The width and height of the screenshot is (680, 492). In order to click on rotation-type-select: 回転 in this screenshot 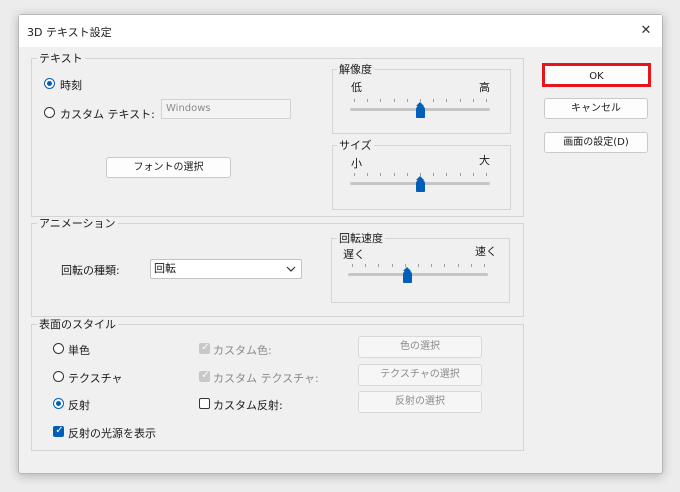, I will do `click(226, 269)`.